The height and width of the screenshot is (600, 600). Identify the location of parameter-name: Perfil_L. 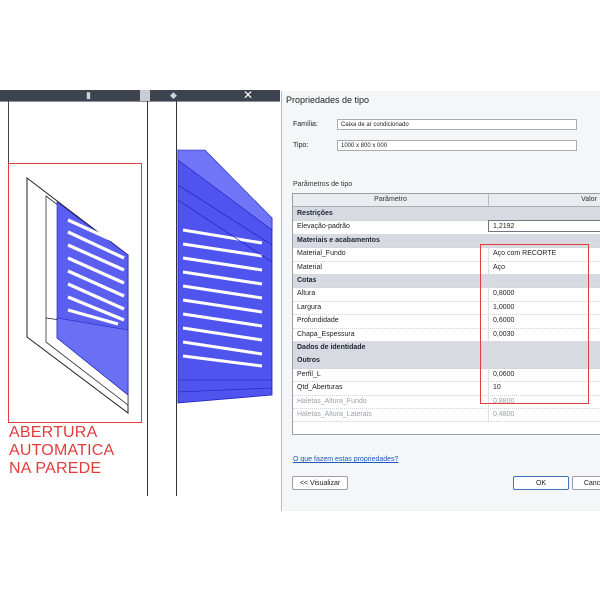
(309, 374).